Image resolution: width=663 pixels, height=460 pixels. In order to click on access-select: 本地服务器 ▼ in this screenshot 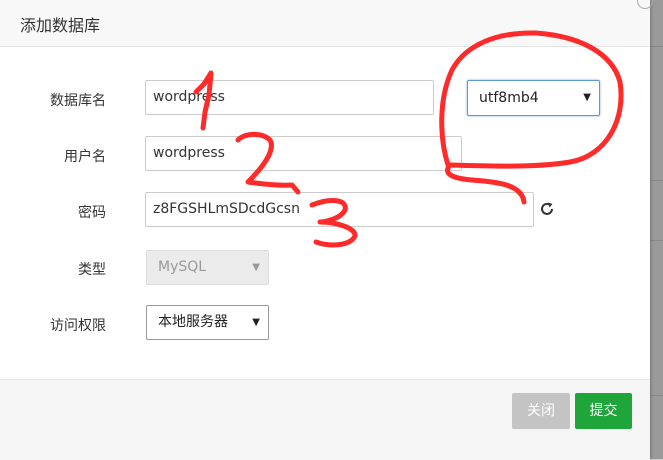, I will do `click(207, 322)`.